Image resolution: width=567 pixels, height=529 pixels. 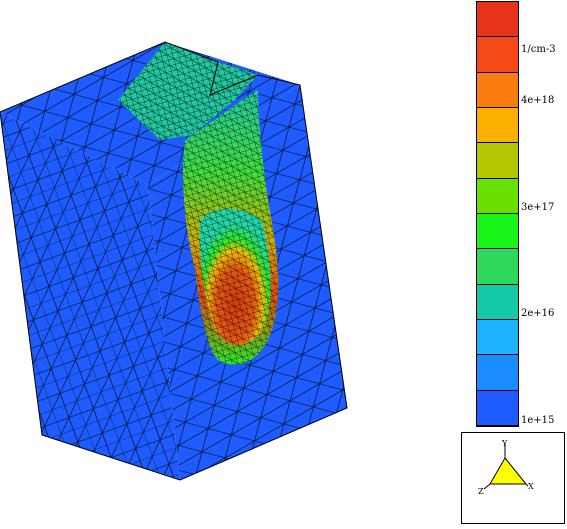 I want to click on orientation-triad: Y X Z, so click(x=513, y=478).